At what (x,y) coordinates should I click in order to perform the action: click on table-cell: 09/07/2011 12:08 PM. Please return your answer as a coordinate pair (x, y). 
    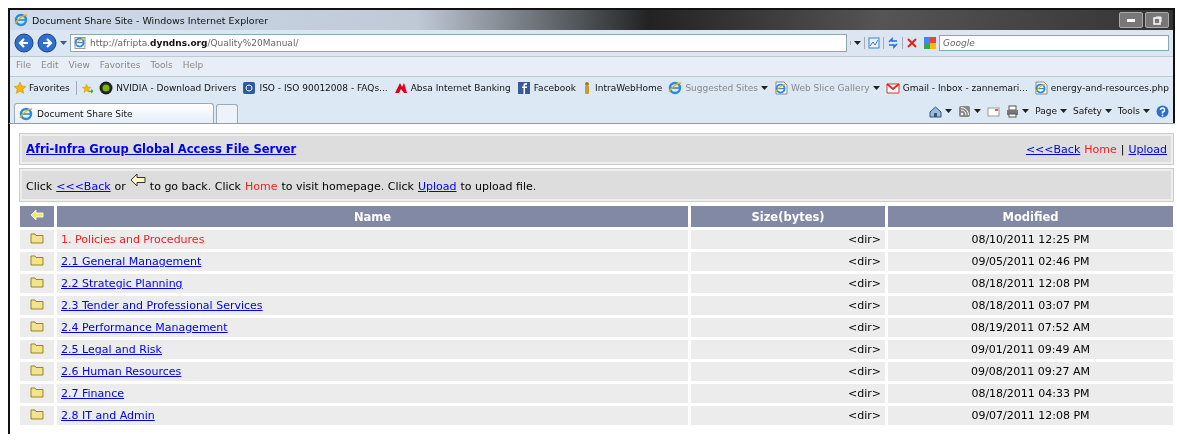
    Looking at the image, I should click on (1030, 415).